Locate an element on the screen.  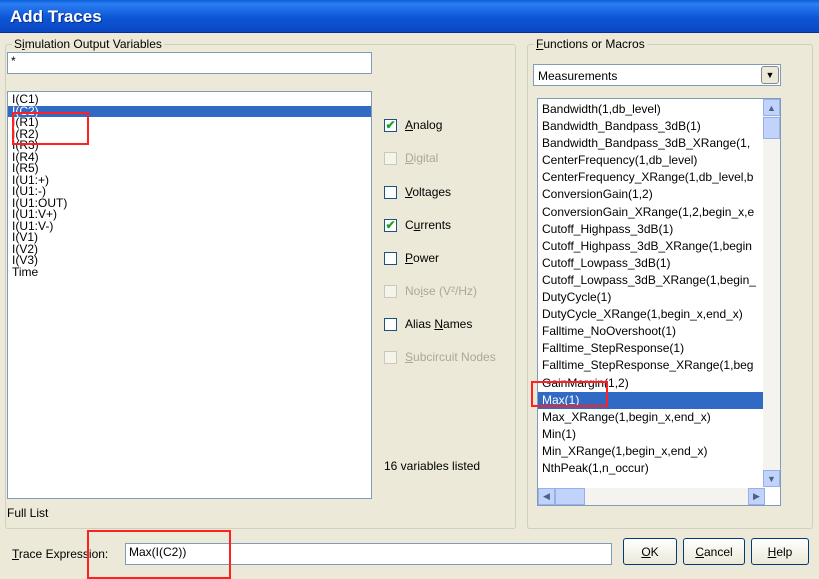
variable-list-item: I(C2) is located at coordinates (189, 111).